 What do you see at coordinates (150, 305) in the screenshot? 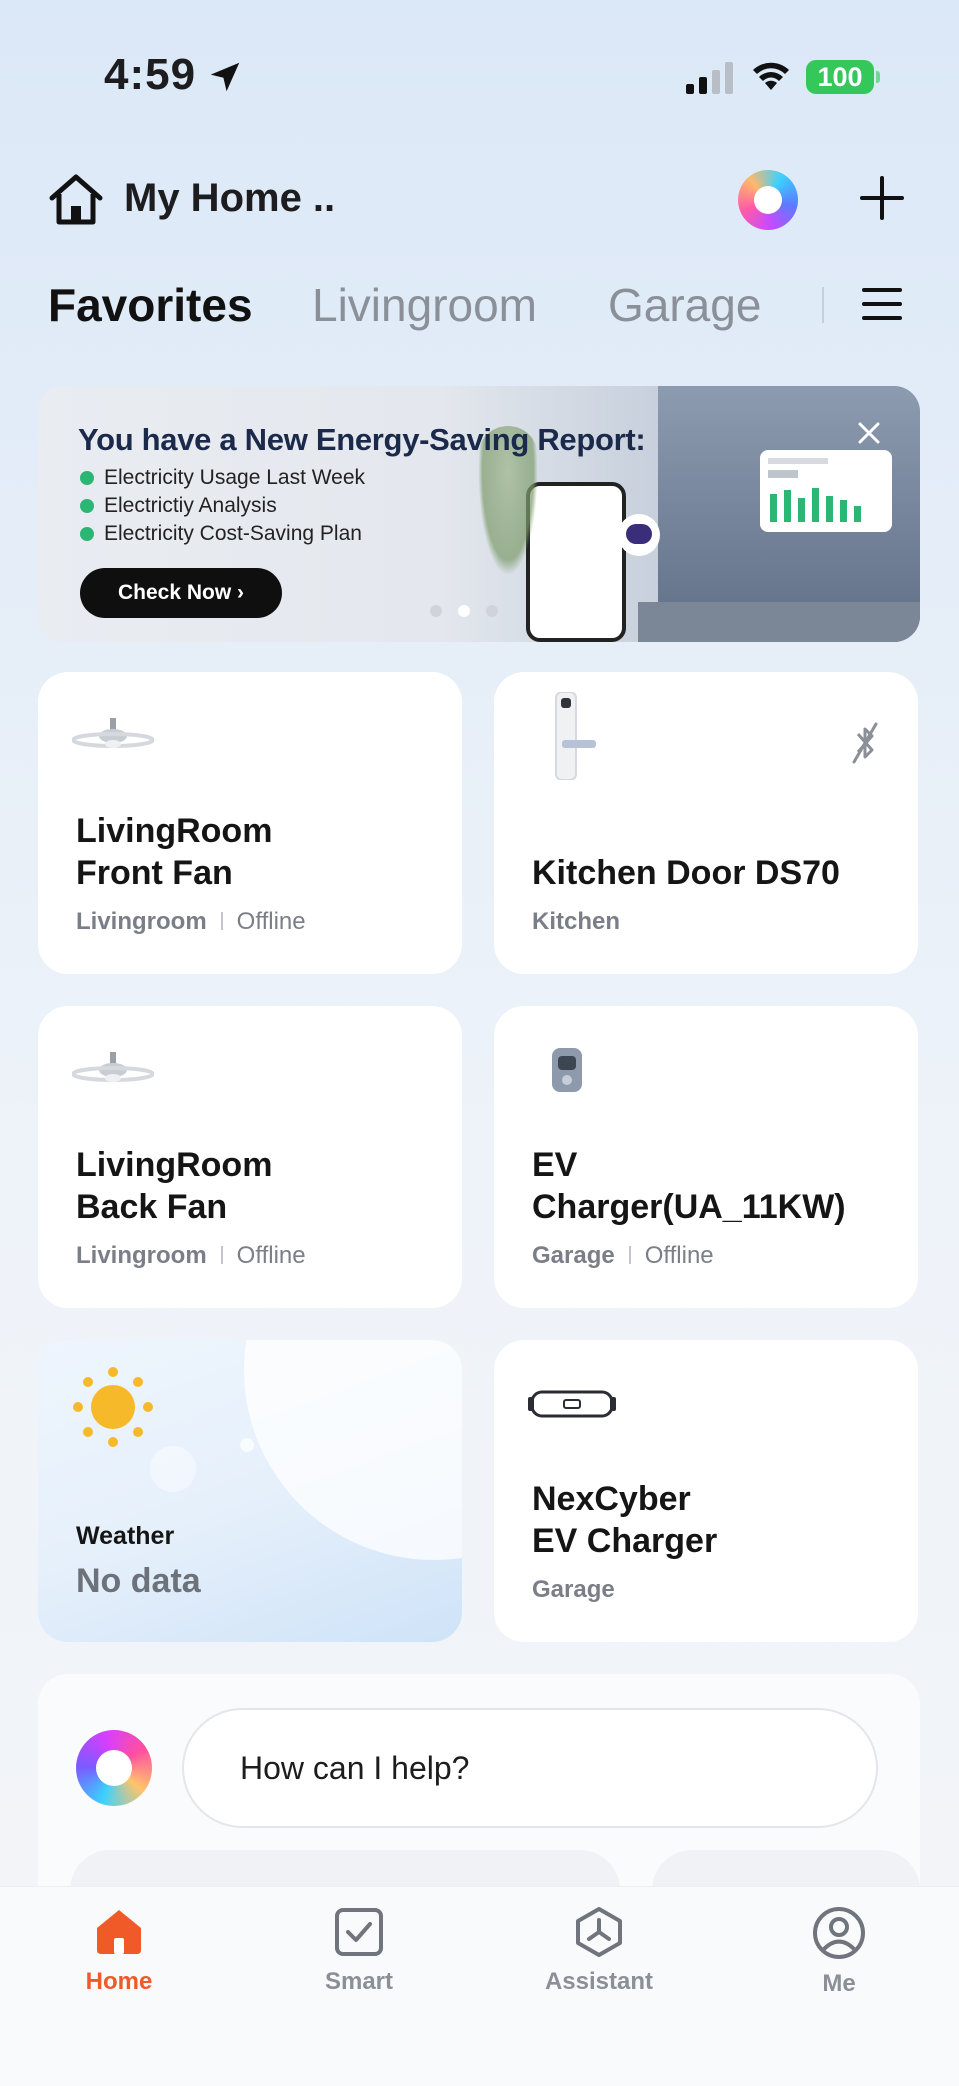
I see `tab-favorites: Favorites` at bounding box center [150, 305].